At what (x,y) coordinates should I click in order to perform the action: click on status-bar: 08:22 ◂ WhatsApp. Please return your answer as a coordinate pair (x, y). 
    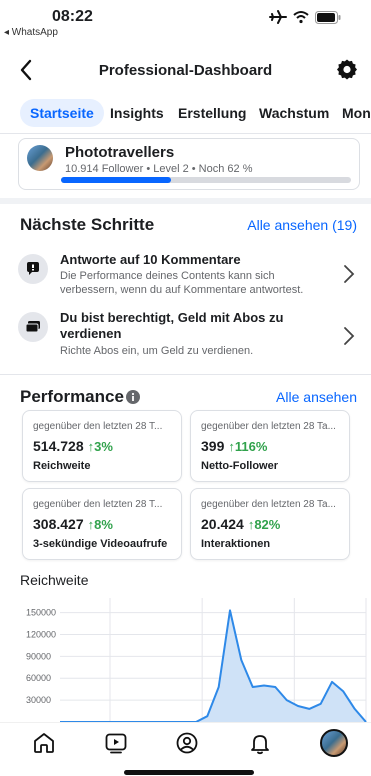
    Looking at the image, I should click on (185, 22).